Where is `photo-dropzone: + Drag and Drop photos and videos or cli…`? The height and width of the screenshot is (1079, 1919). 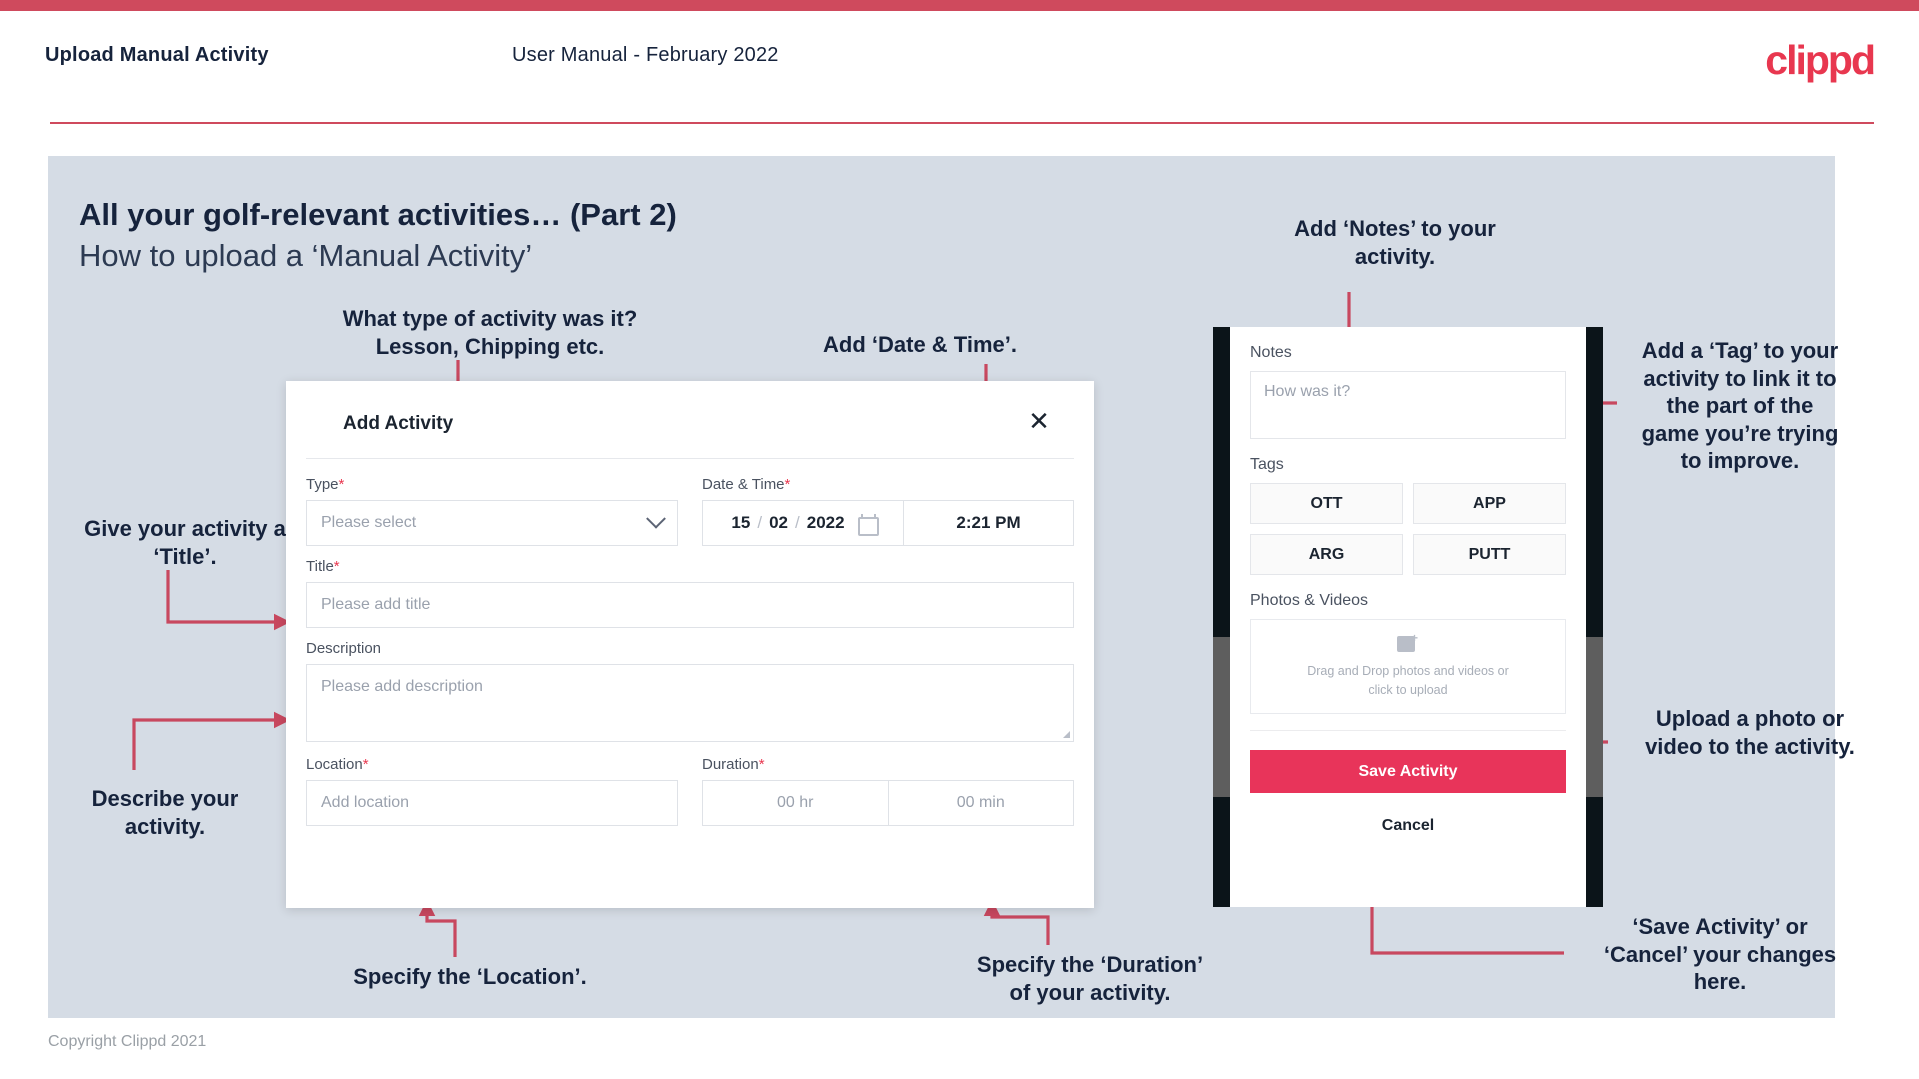
photo-dropzone: + Drag and Drop photos and videos or cli… is located at coordinates (1408, 666).